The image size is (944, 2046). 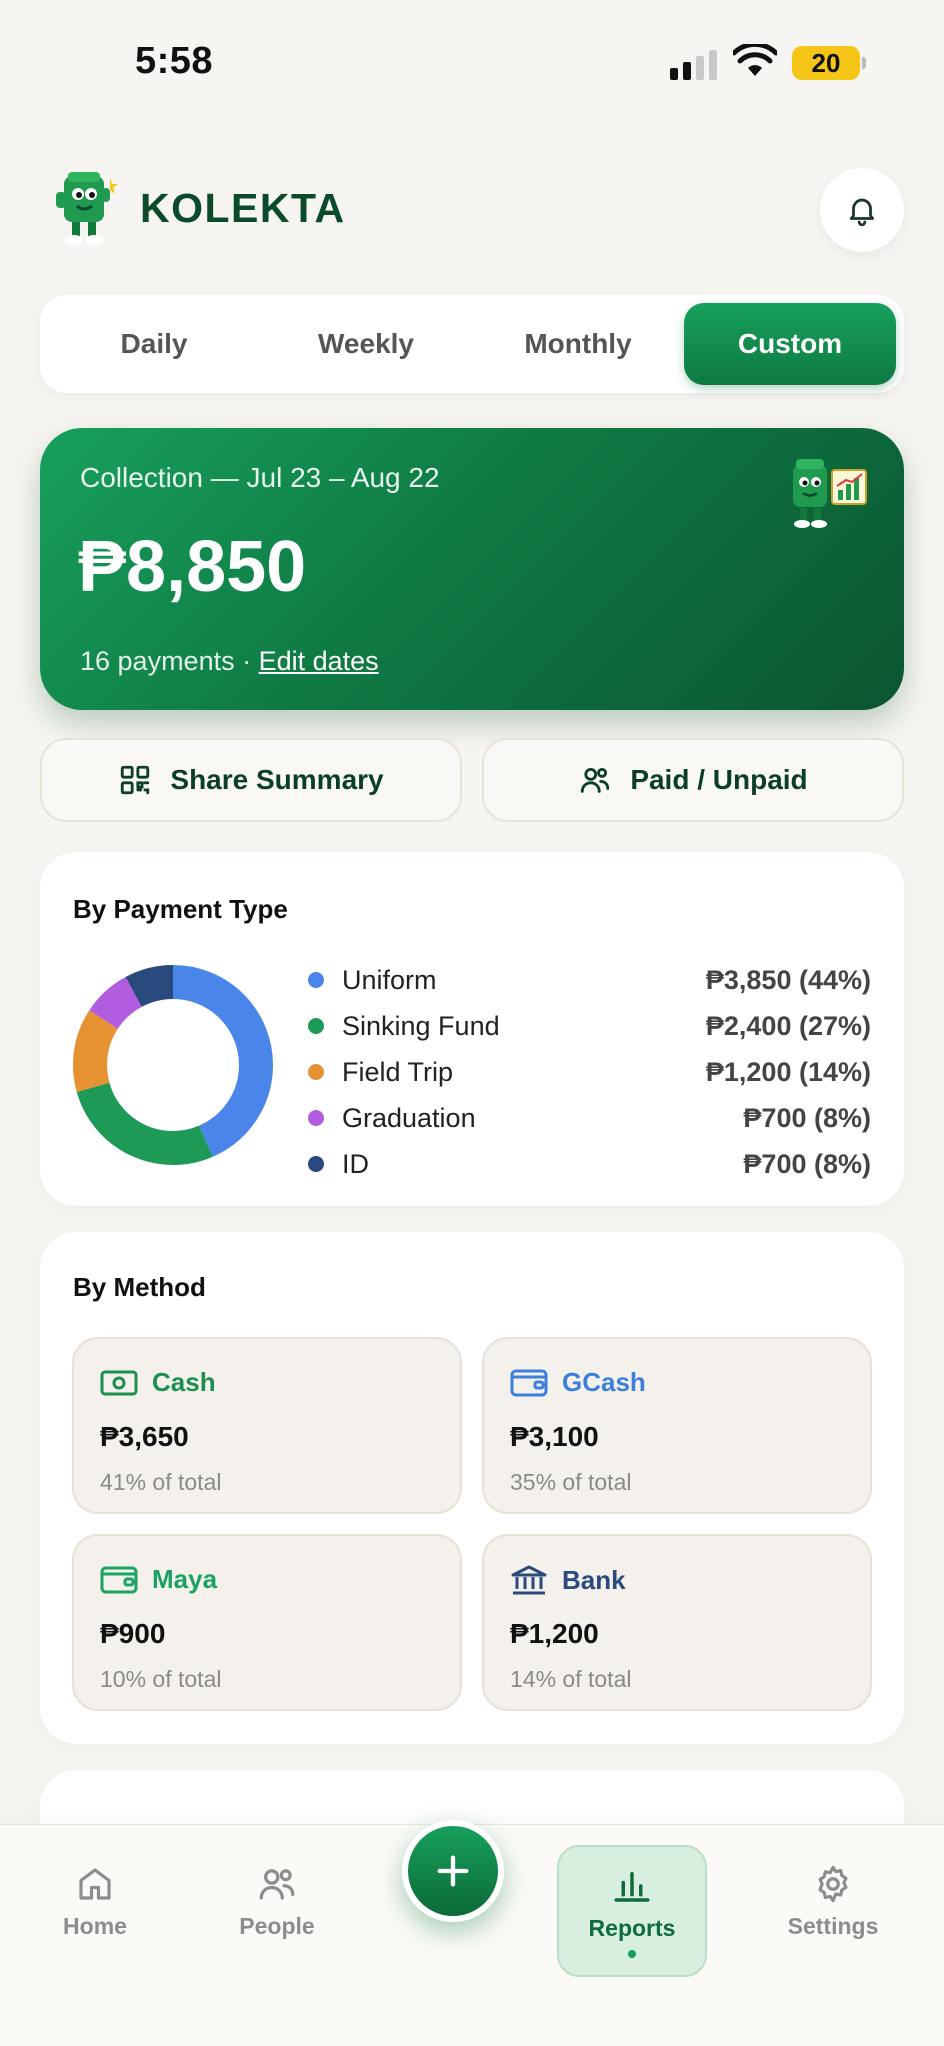 What do you see at coordinates (267, 1622) in the screenshot?
I see `method-tile-maya: Maya ₱900 10% of total` at bounding box center [267, 1622].